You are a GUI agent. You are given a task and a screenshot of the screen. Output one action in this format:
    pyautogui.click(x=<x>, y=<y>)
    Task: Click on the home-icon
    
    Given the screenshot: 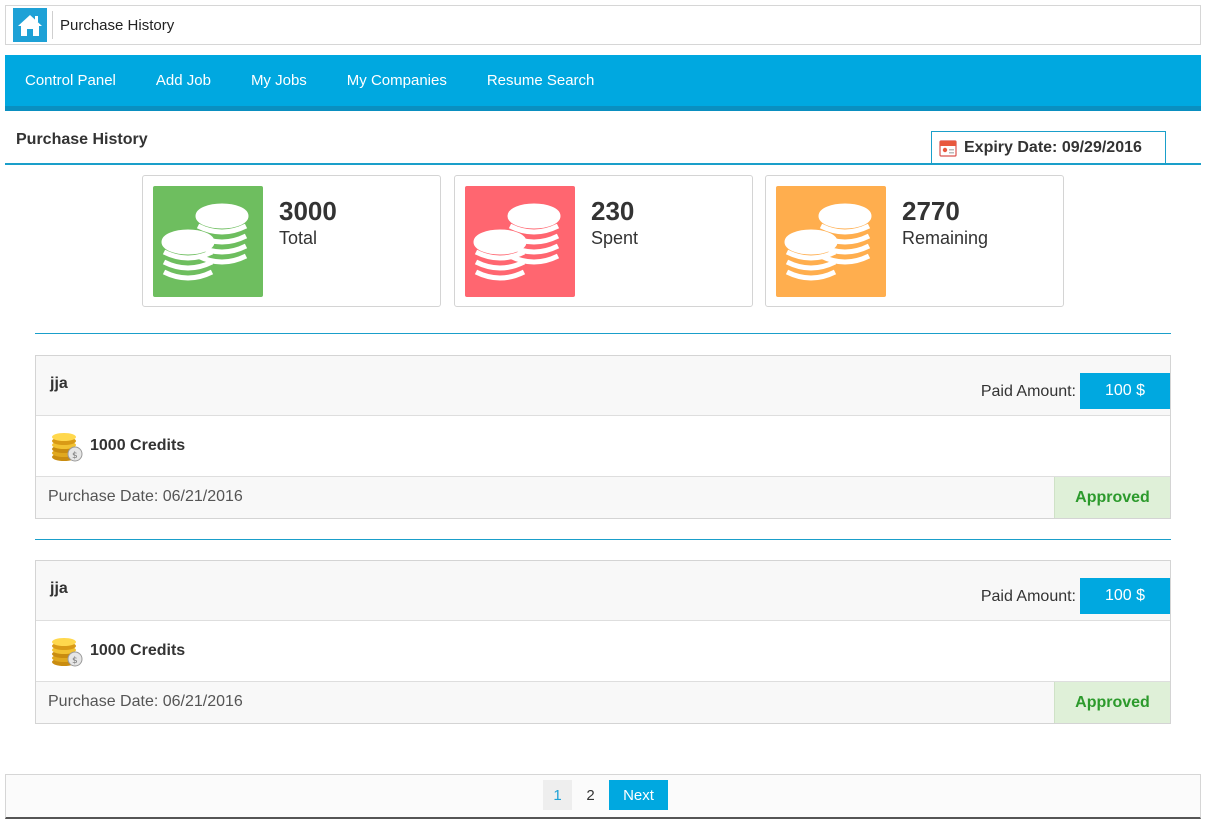 What is the action you would take?
    pyautogui.click(x=30, y=25)
    